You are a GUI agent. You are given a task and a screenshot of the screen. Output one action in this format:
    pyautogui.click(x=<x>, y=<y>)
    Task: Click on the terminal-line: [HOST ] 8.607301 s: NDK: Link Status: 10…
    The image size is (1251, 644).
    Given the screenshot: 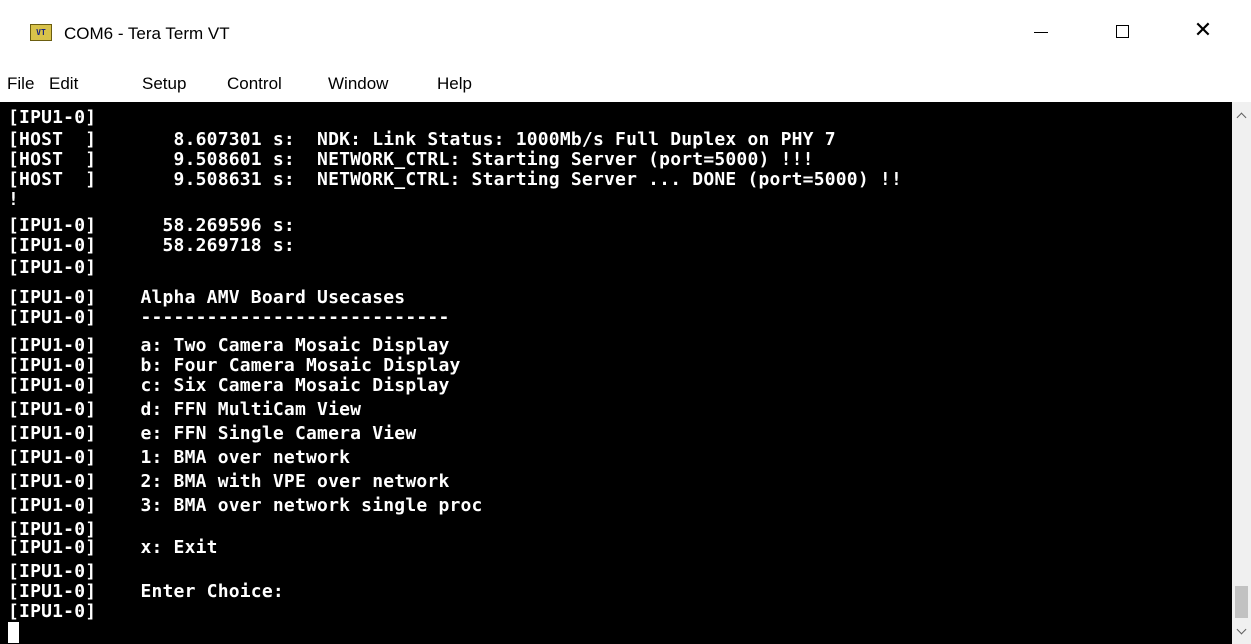 What is the action you would take?
    pyautogui.click(x=422, y=139)
    